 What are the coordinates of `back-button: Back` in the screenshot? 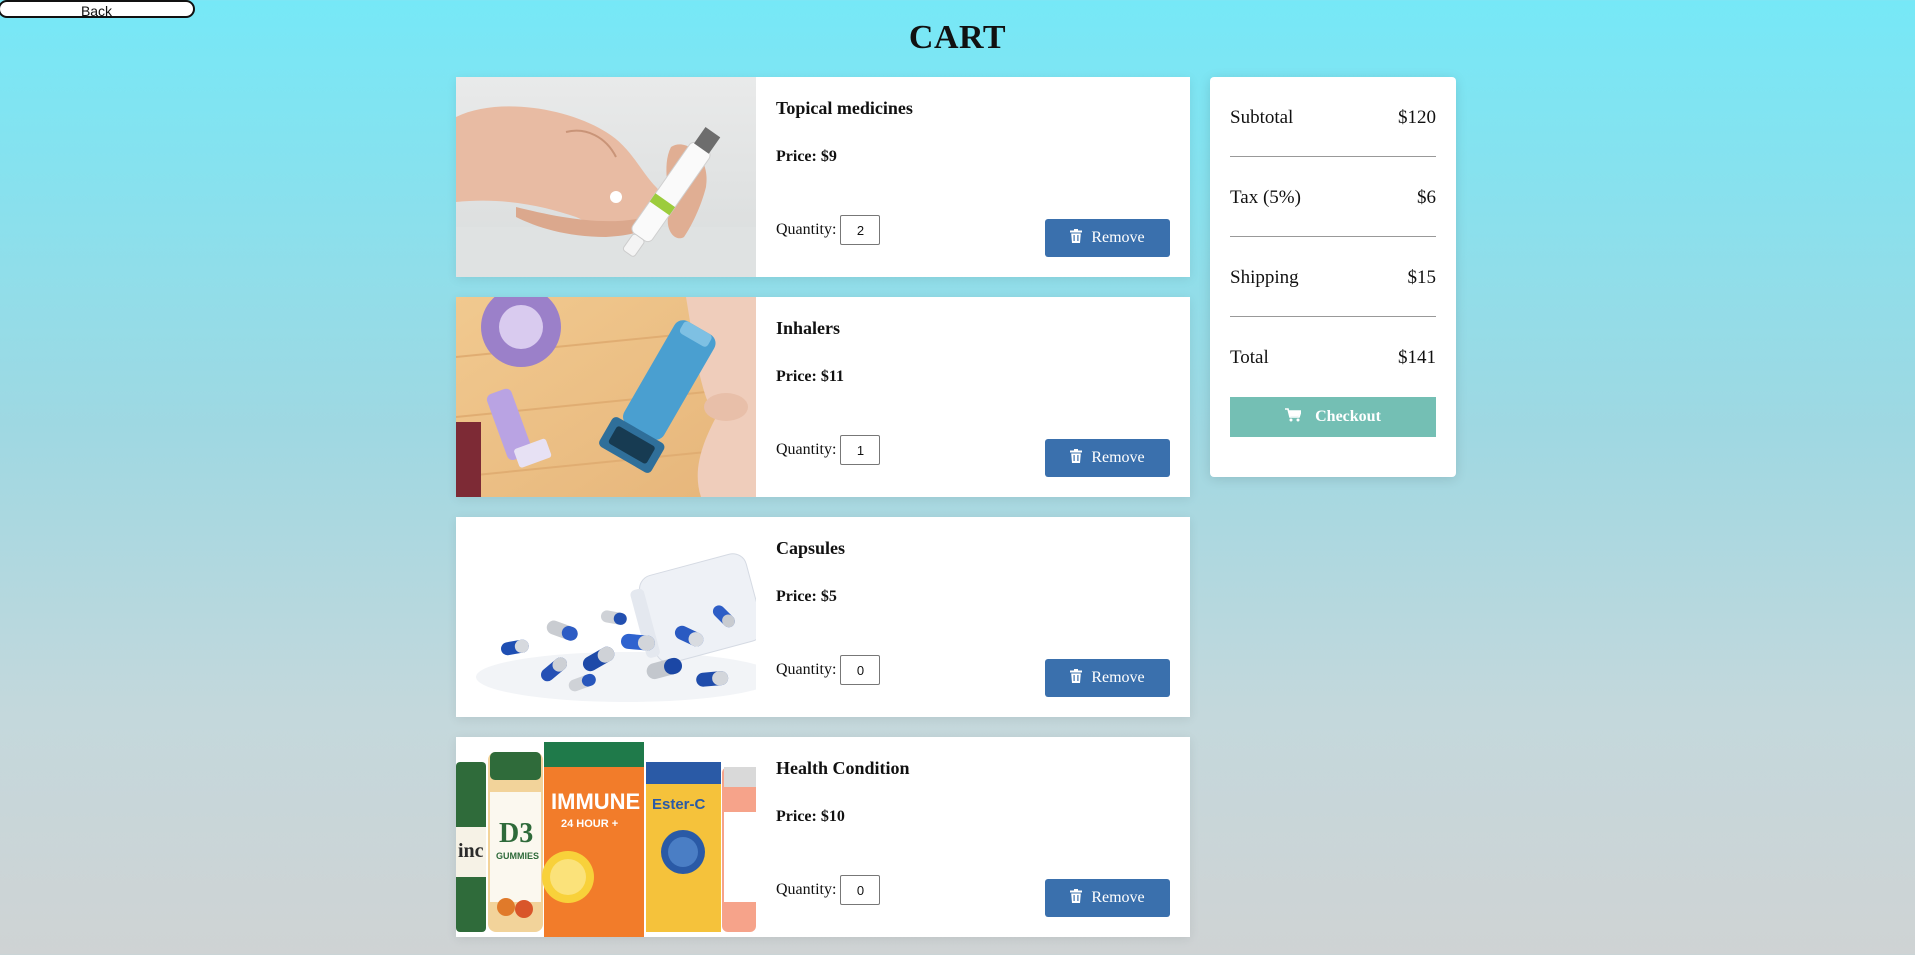 It's located at (97, 9).